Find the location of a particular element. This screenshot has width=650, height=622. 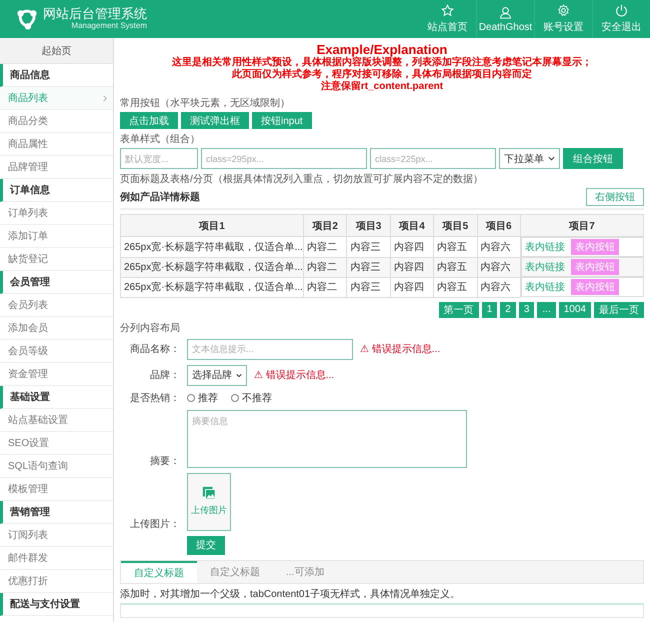

page-button: 2 is located at coordinates (508, 310).